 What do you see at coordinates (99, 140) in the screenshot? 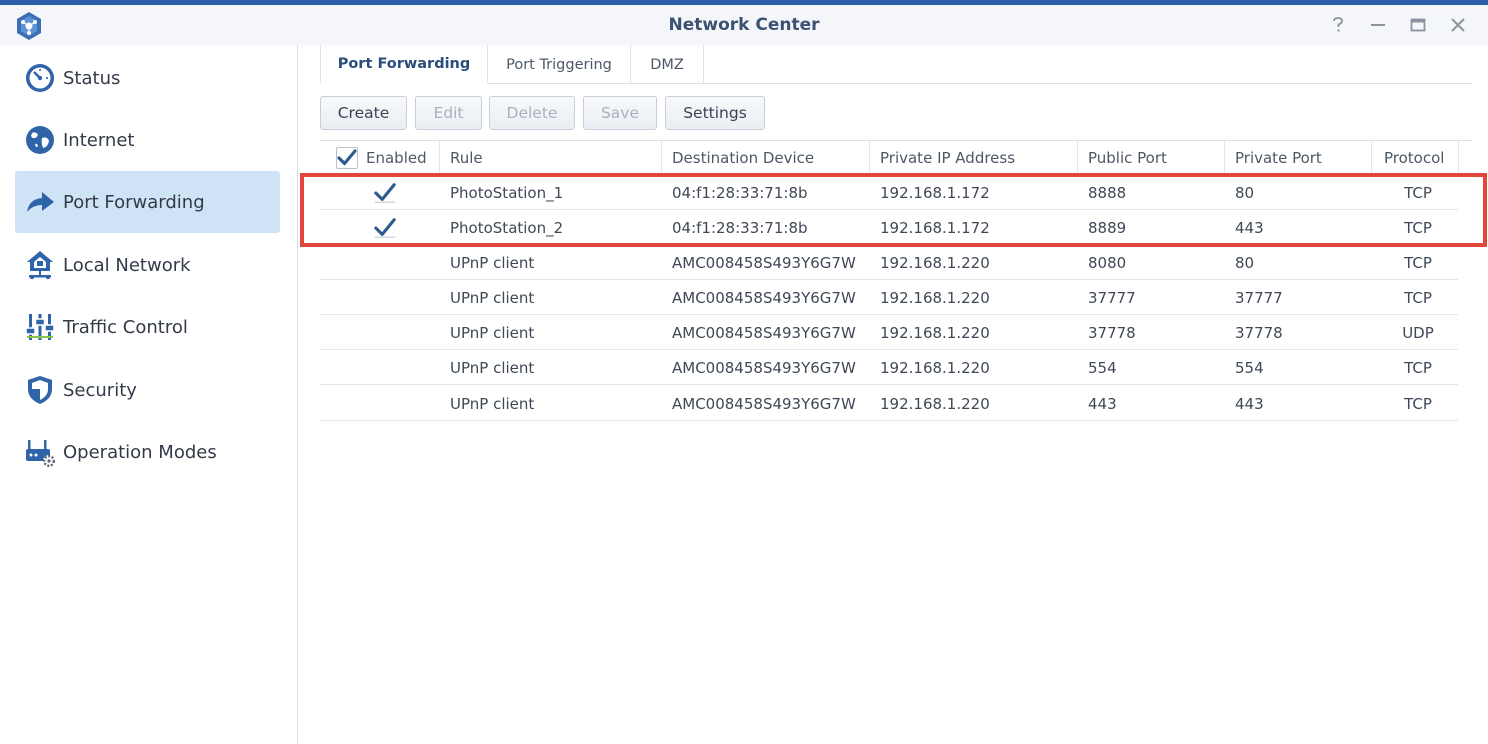
I see `sidebar-item-label: Internet` at bounding box center [99, 140].